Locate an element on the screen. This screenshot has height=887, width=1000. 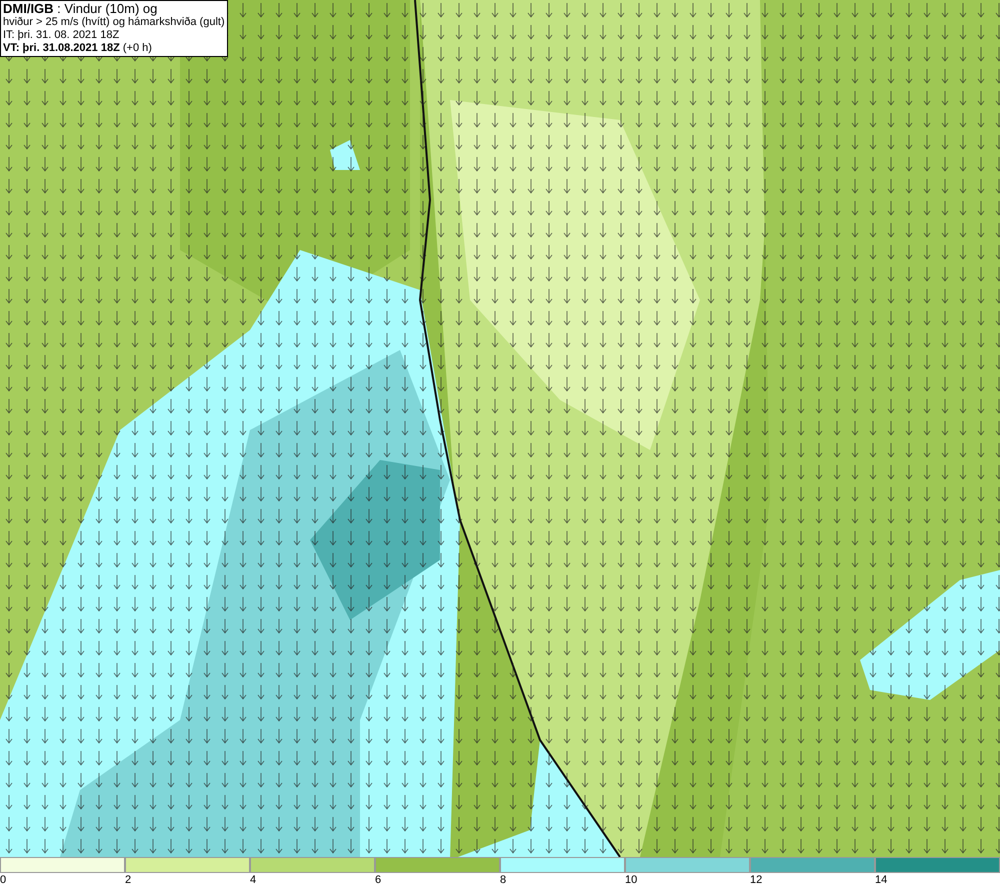
legend-label: 10 is located at coordinates (631, 880).